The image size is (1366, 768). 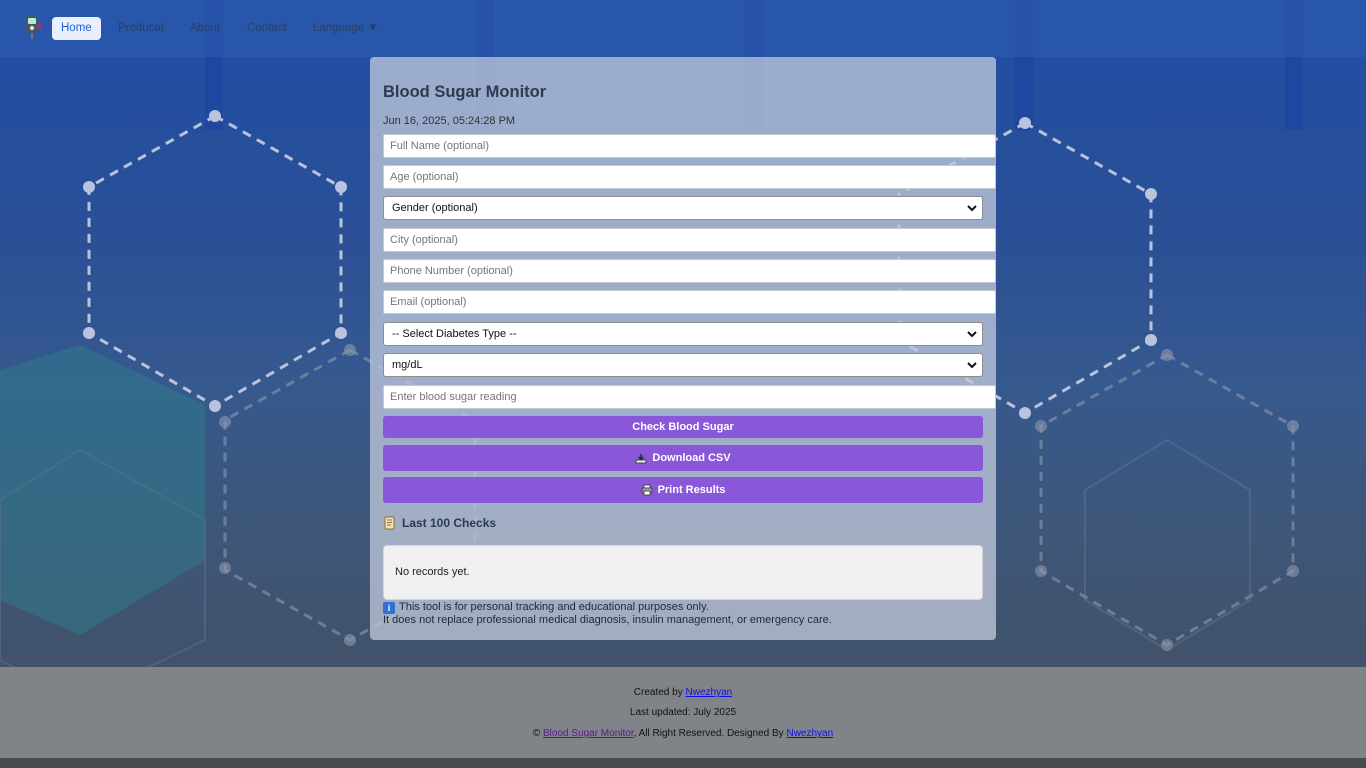 I want to click on unit-select-value: mg/dL, so click(x=407, y=365).